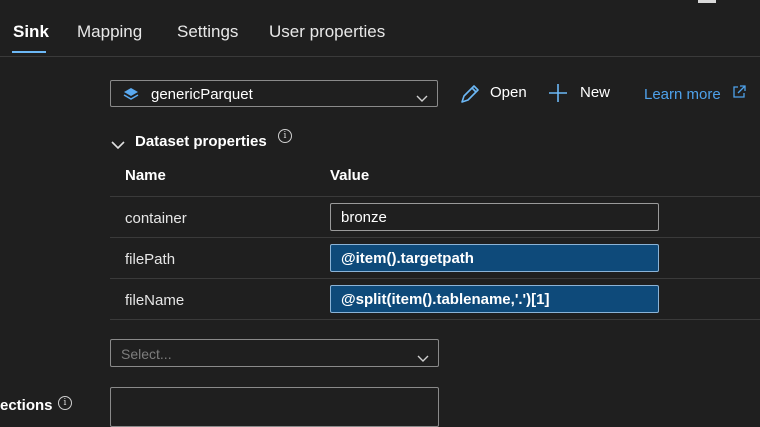 This screenshot has height=427, width=760. I want to click on active-tab-indicator, so click(29, 52).